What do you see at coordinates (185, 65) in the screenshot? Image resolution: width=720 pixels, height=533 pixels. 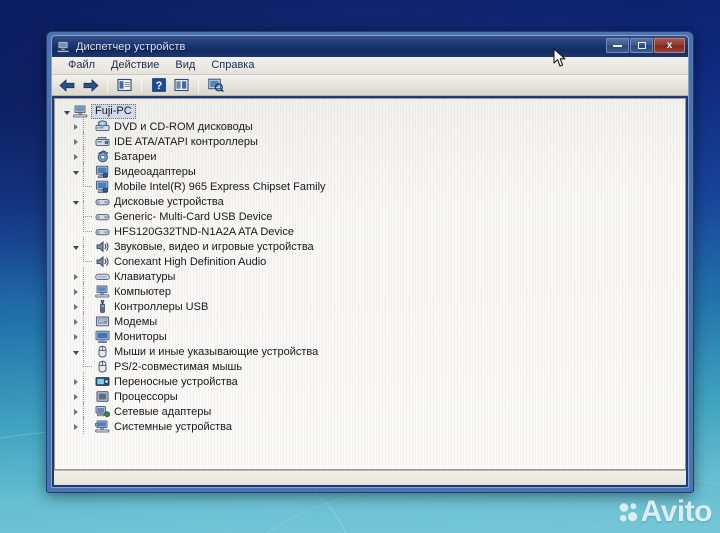 I see `menu-view: Вид` at bounding box center [185, 65].